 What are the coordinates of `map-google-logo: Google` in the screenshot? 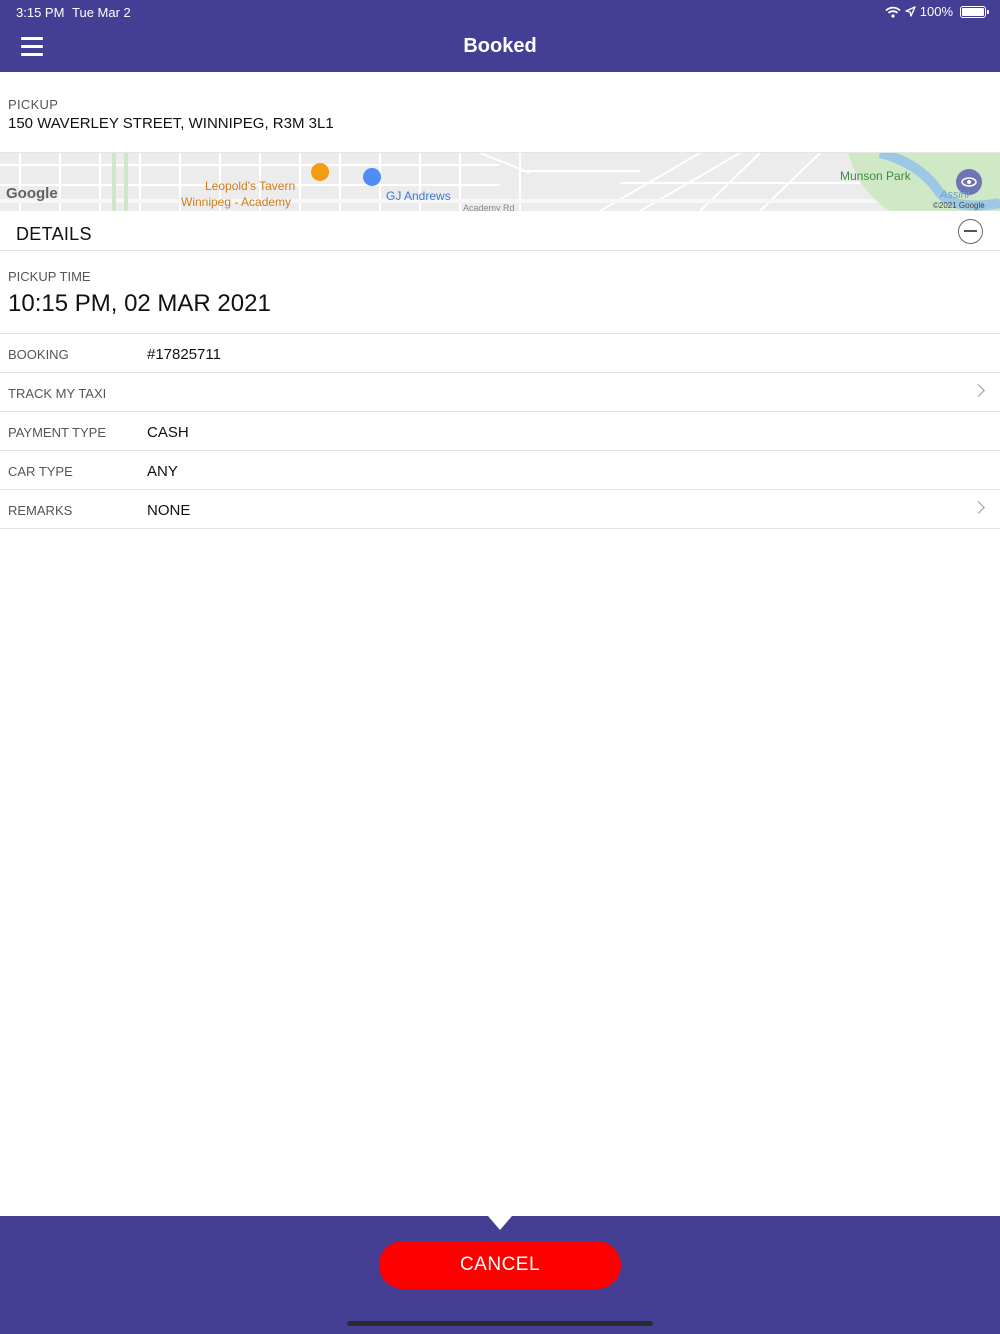 It's located at (32, 193).